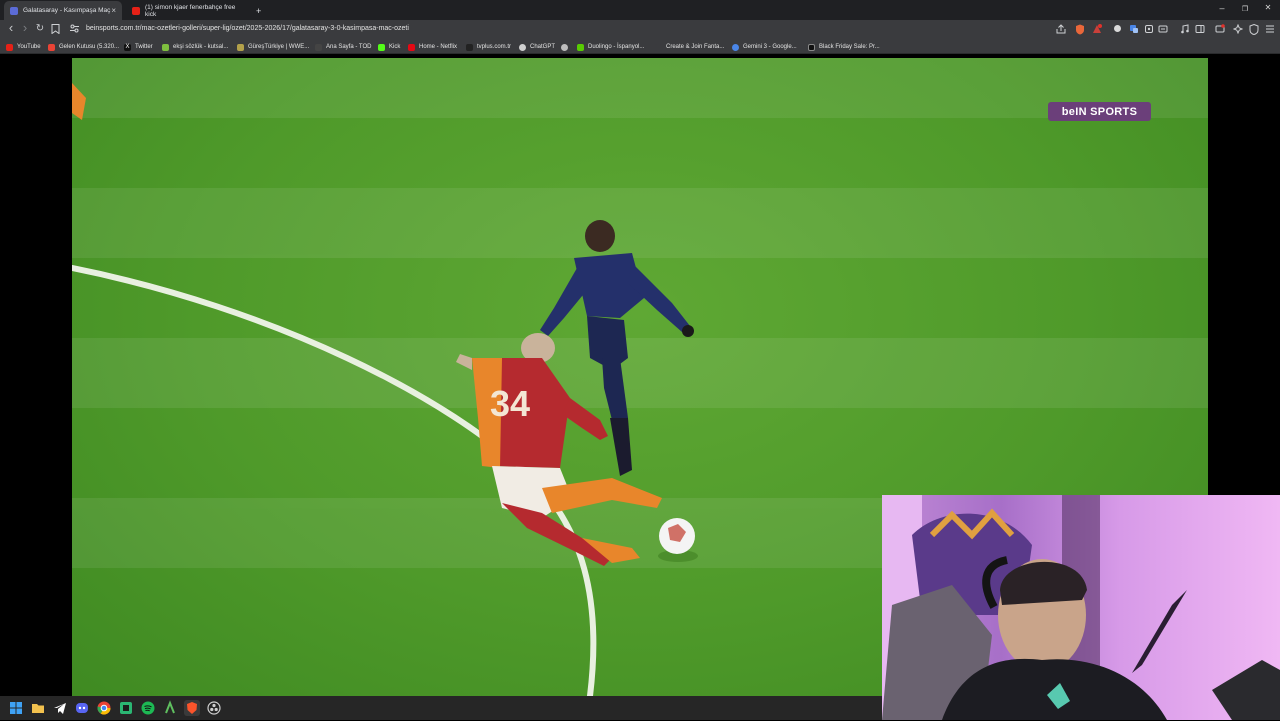 The image size is (1280, 721). Describe the element at coordinates (40, 28) in the screenshot. I see `reload-button: ↻` at that location.